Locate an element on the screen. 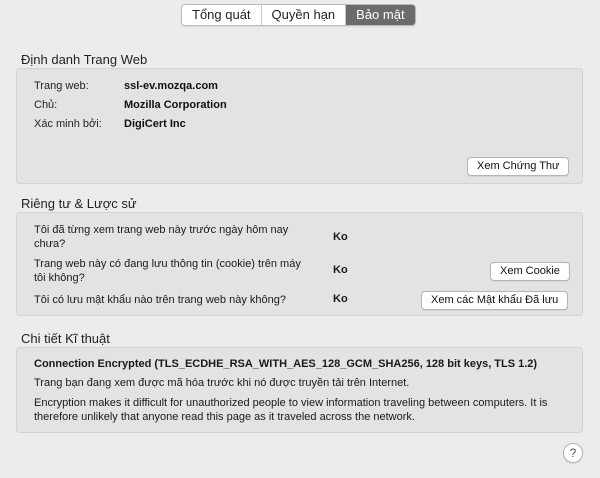 The width and height of the screenshot is (600, 478). technical-section-title: Chi tiết Kĩ thuật is located at coordinates (65, 338).